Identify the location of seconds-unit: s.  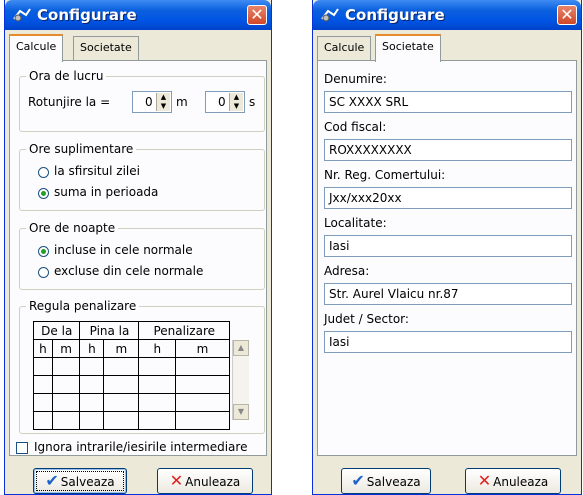
(252, 102).